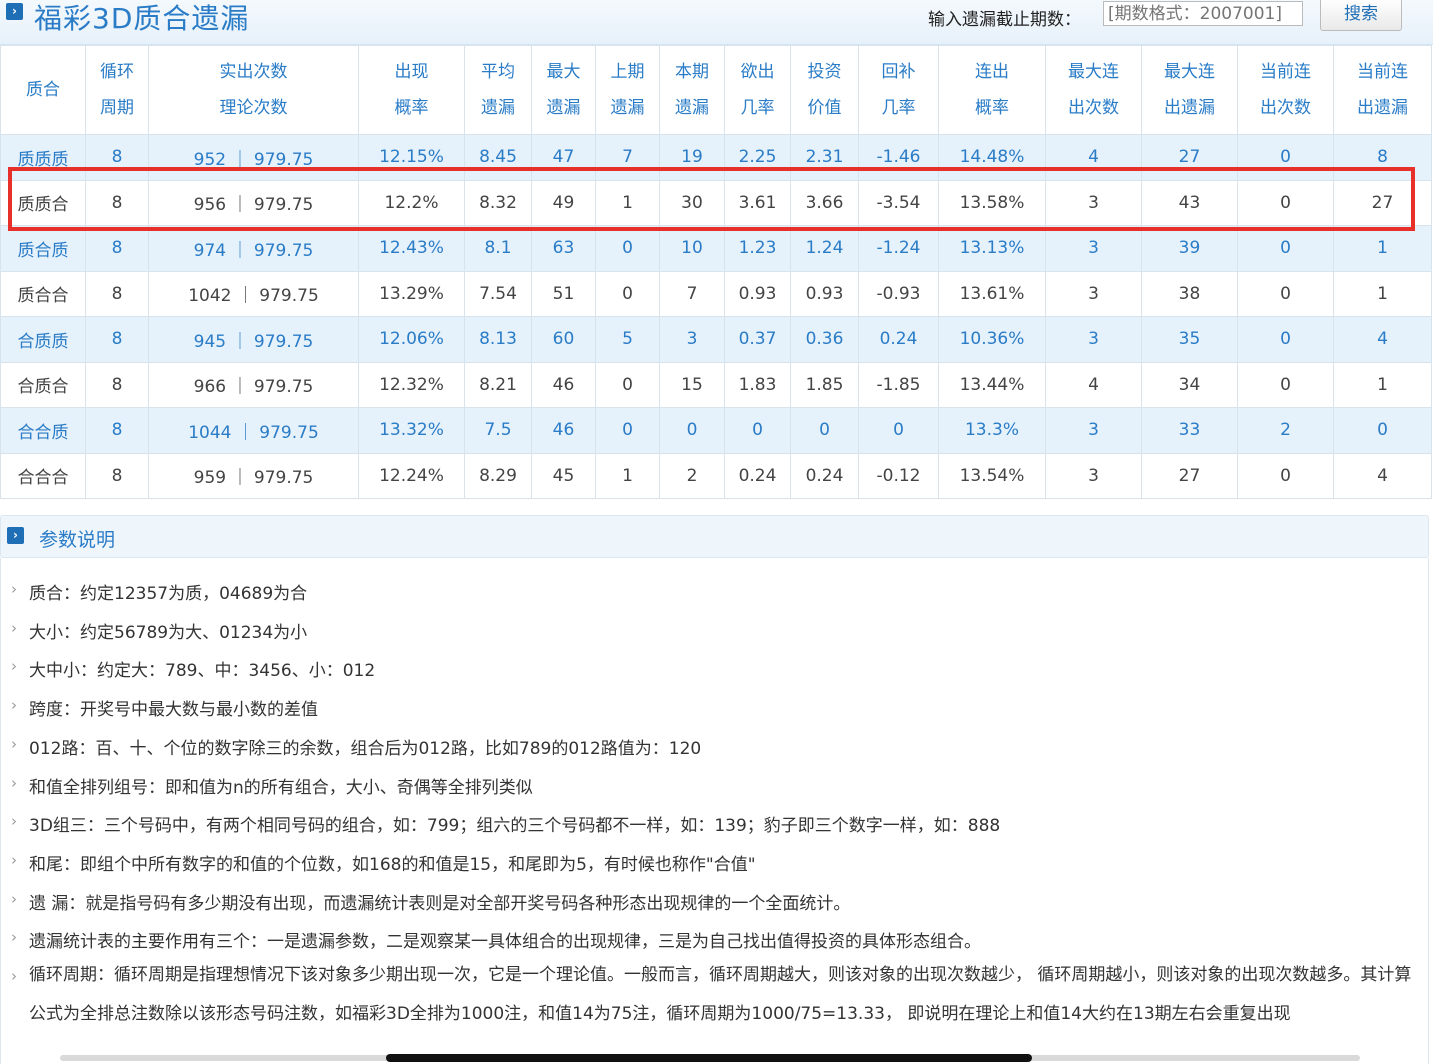 Image resolution: width=1433 pixels, height=1064 pixels. Describe the element at coordinates (992, 293) in the screenshot. I see `table-cell: 13.61%` at that location.